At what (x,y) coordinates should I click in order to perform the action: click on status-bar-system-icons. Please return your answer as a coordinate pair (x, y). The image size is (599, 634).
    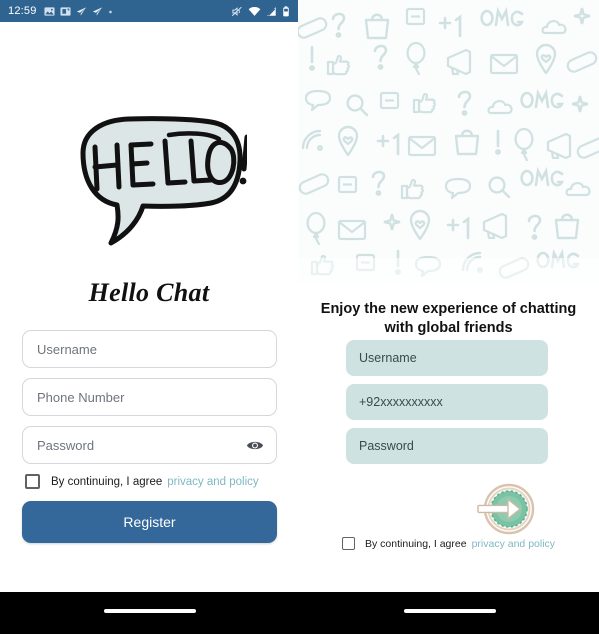
    Looking at the image, I should click on (260, 11).